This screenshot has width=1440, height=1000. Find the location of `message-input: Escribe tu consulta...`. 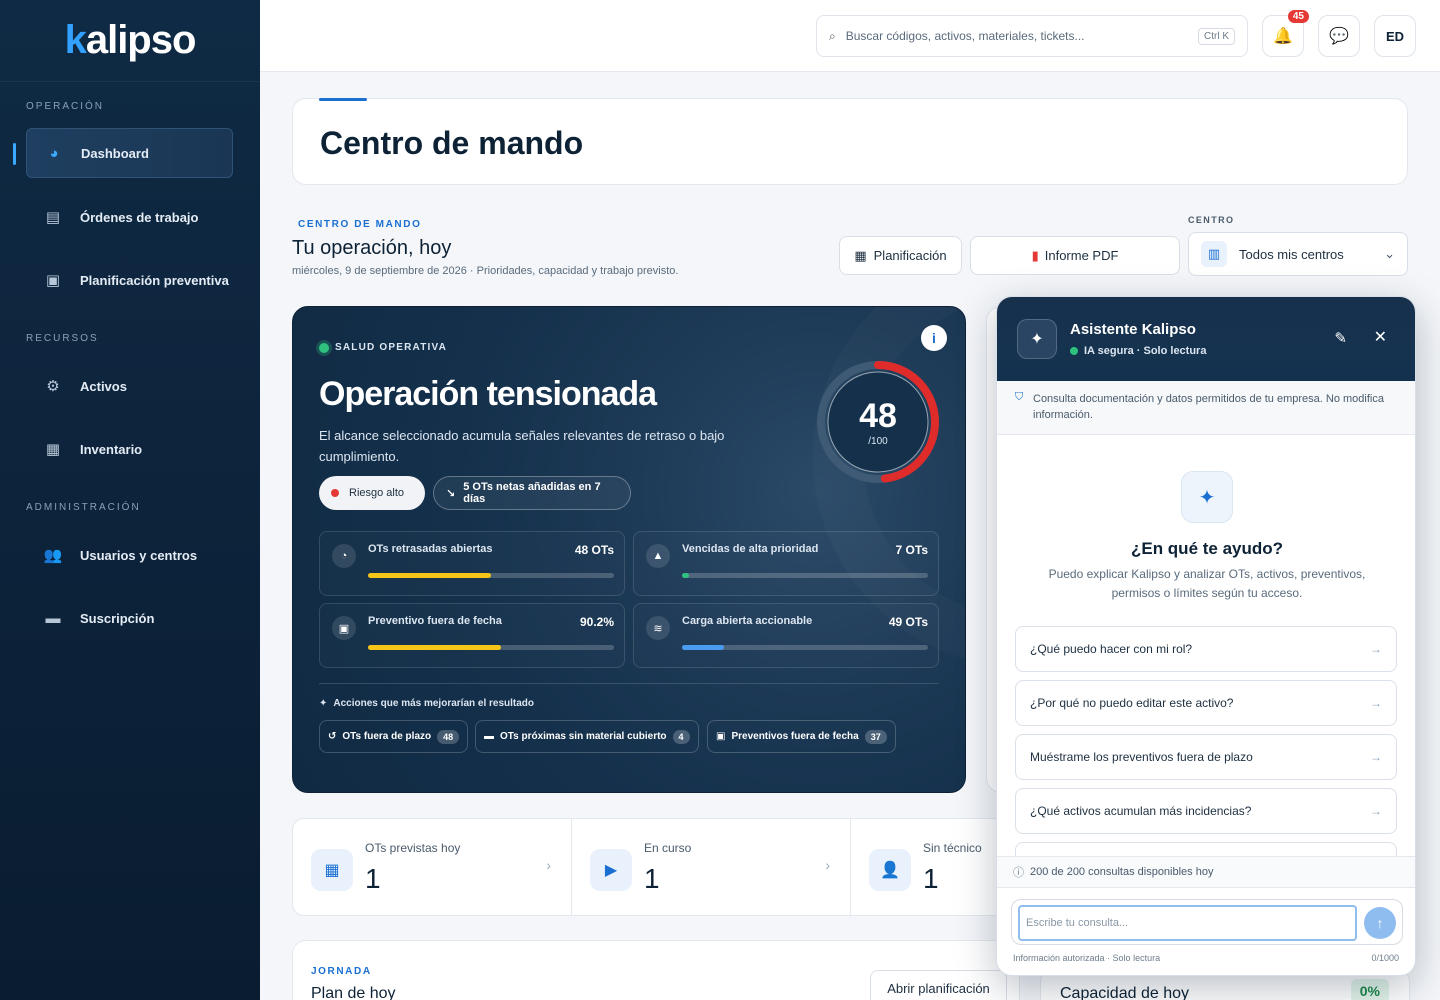

message-input: Escribe tu consulta... is located at coordinates (1187, 923).